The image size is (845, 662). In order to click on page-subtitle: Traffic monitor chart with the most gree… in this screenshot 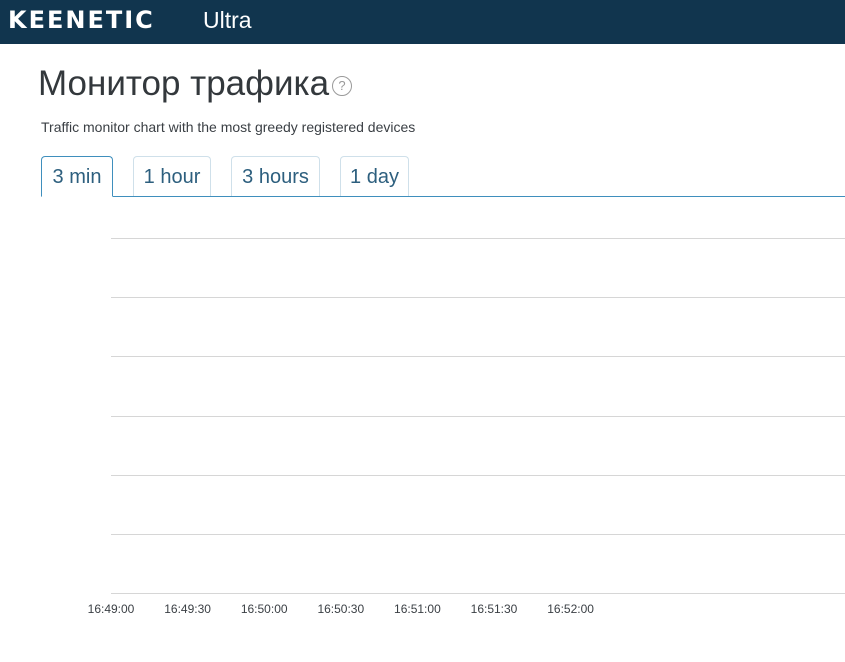, I will do `click(228, 127)`.